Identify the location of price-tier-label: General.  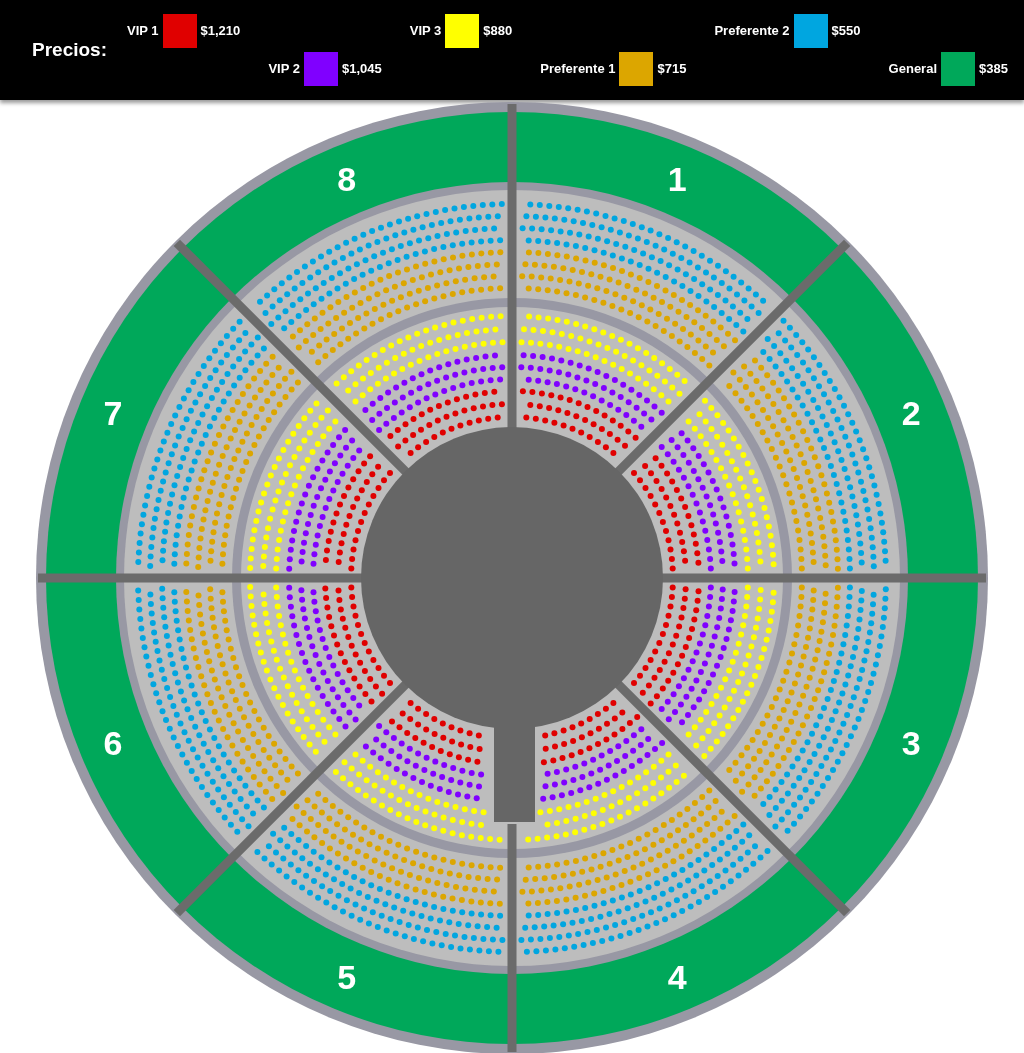
(912, 69).